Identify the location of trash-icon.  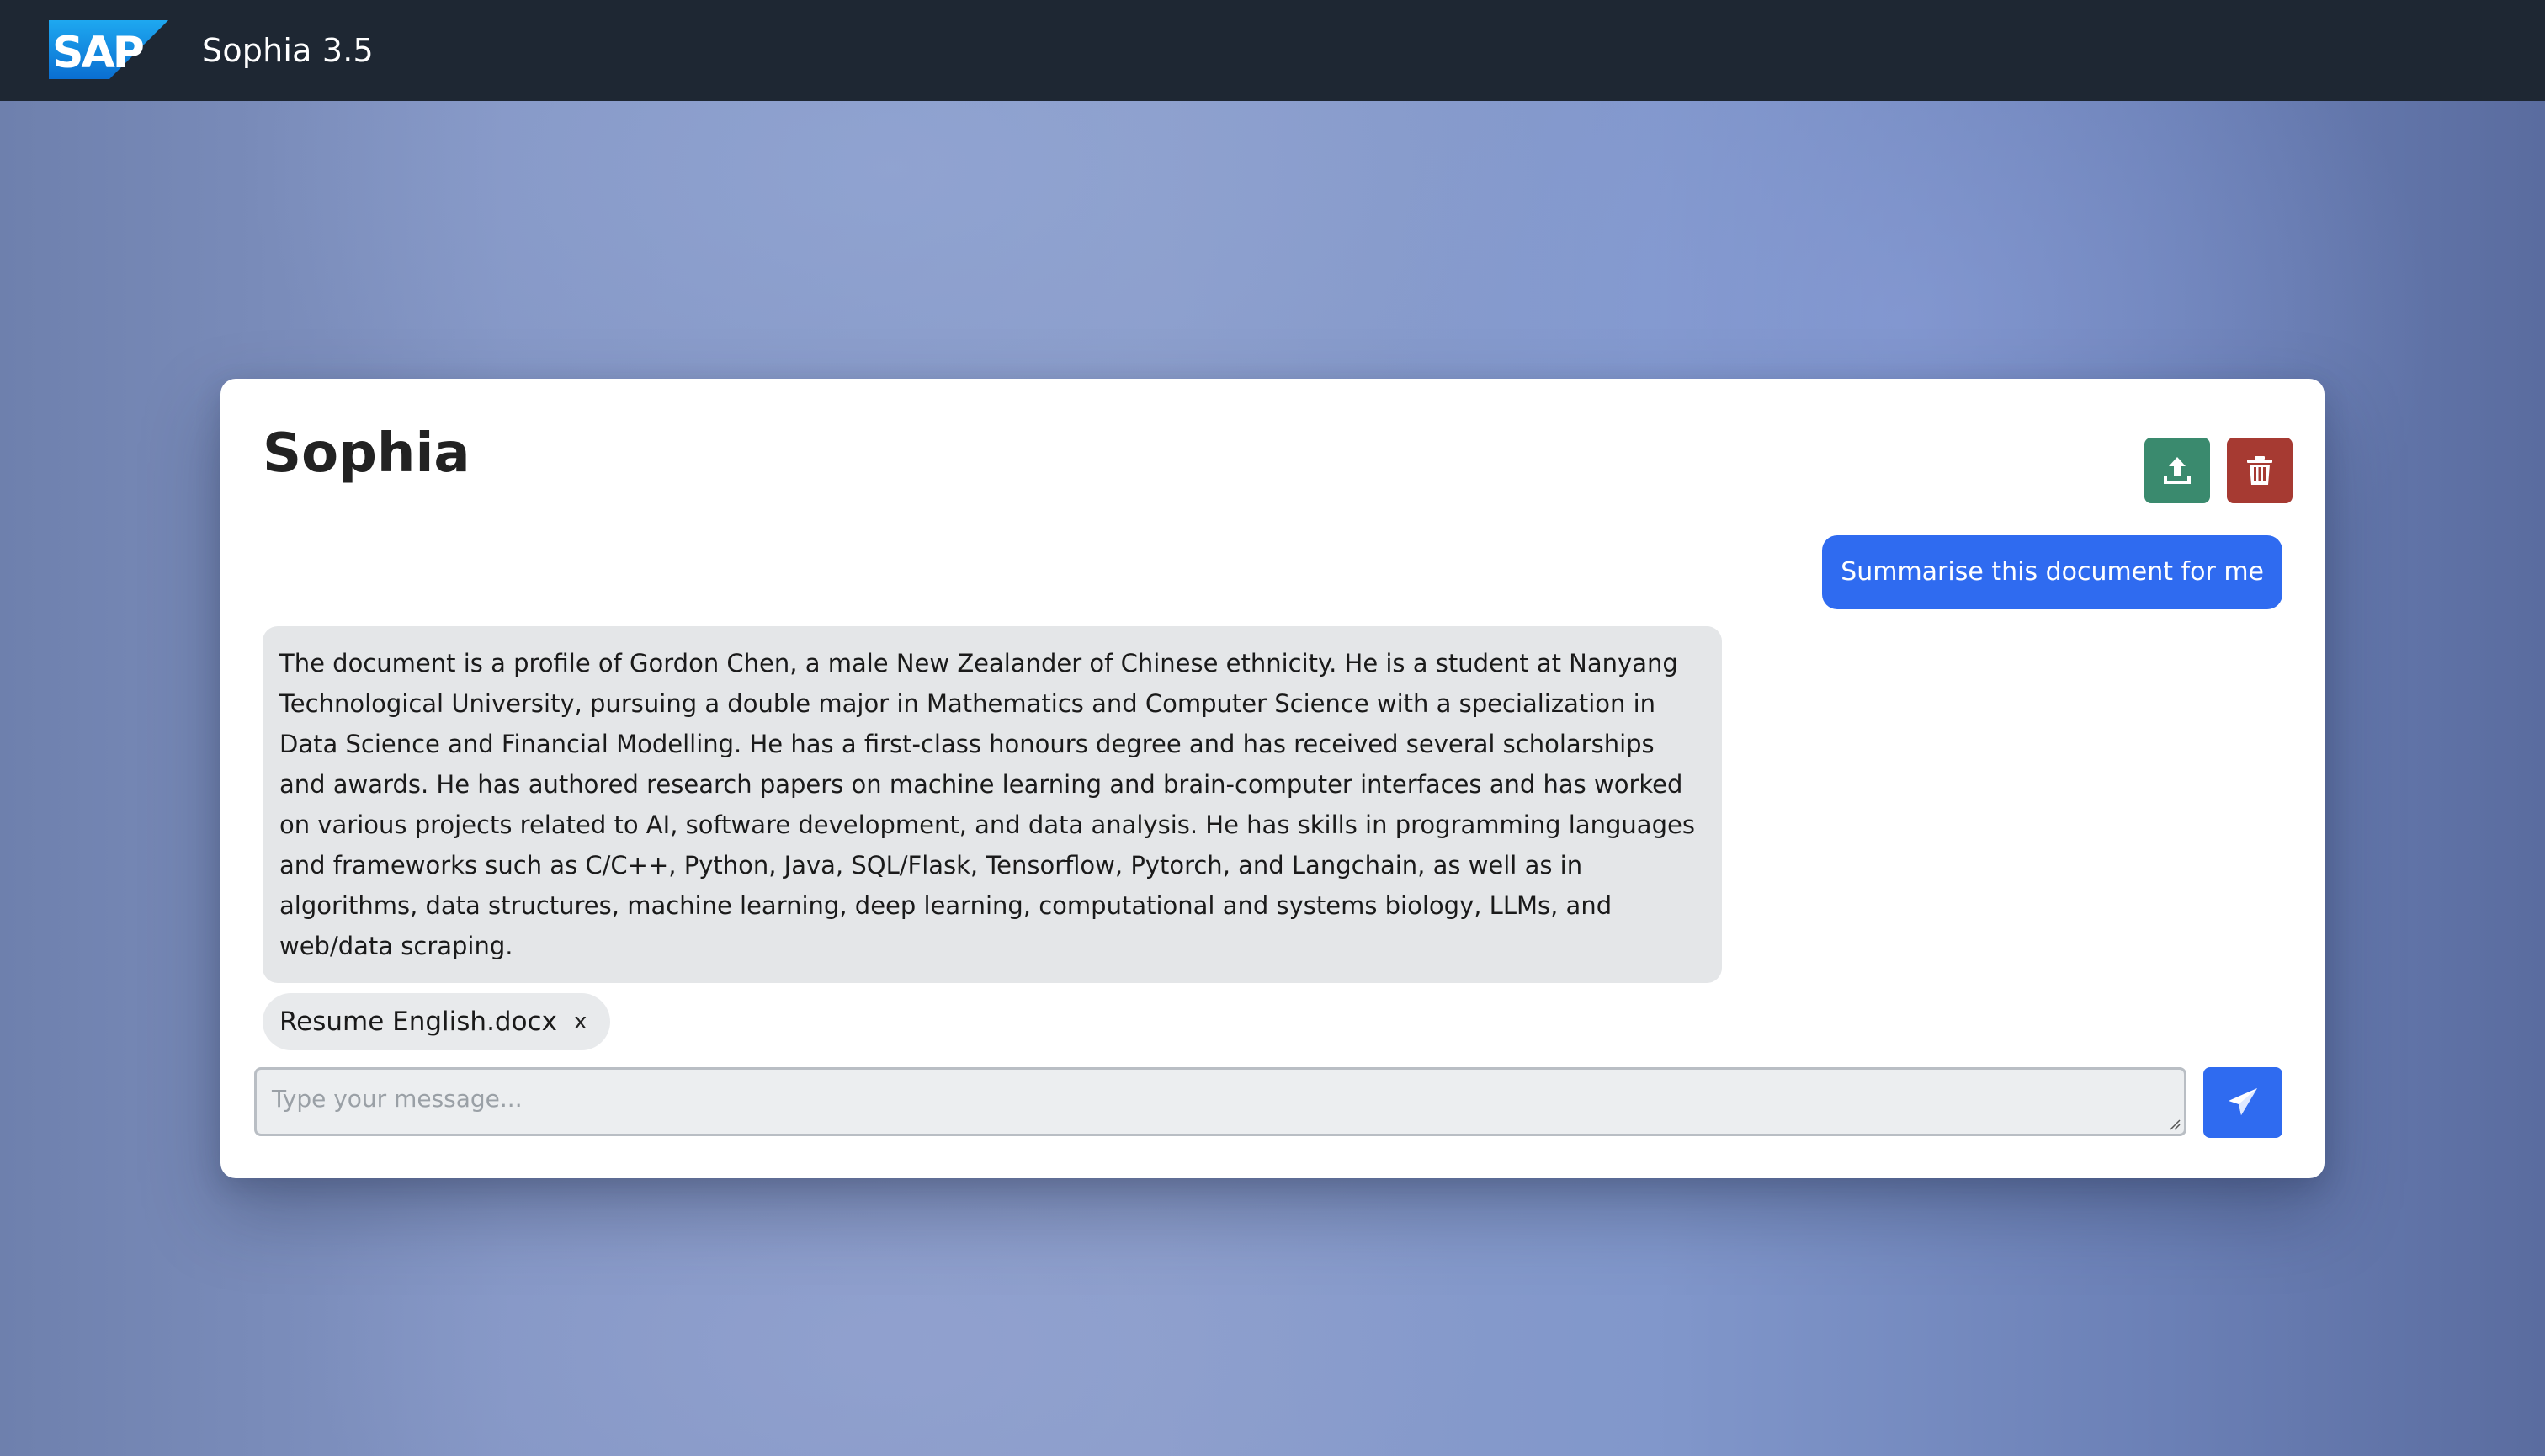
(2259, 470).